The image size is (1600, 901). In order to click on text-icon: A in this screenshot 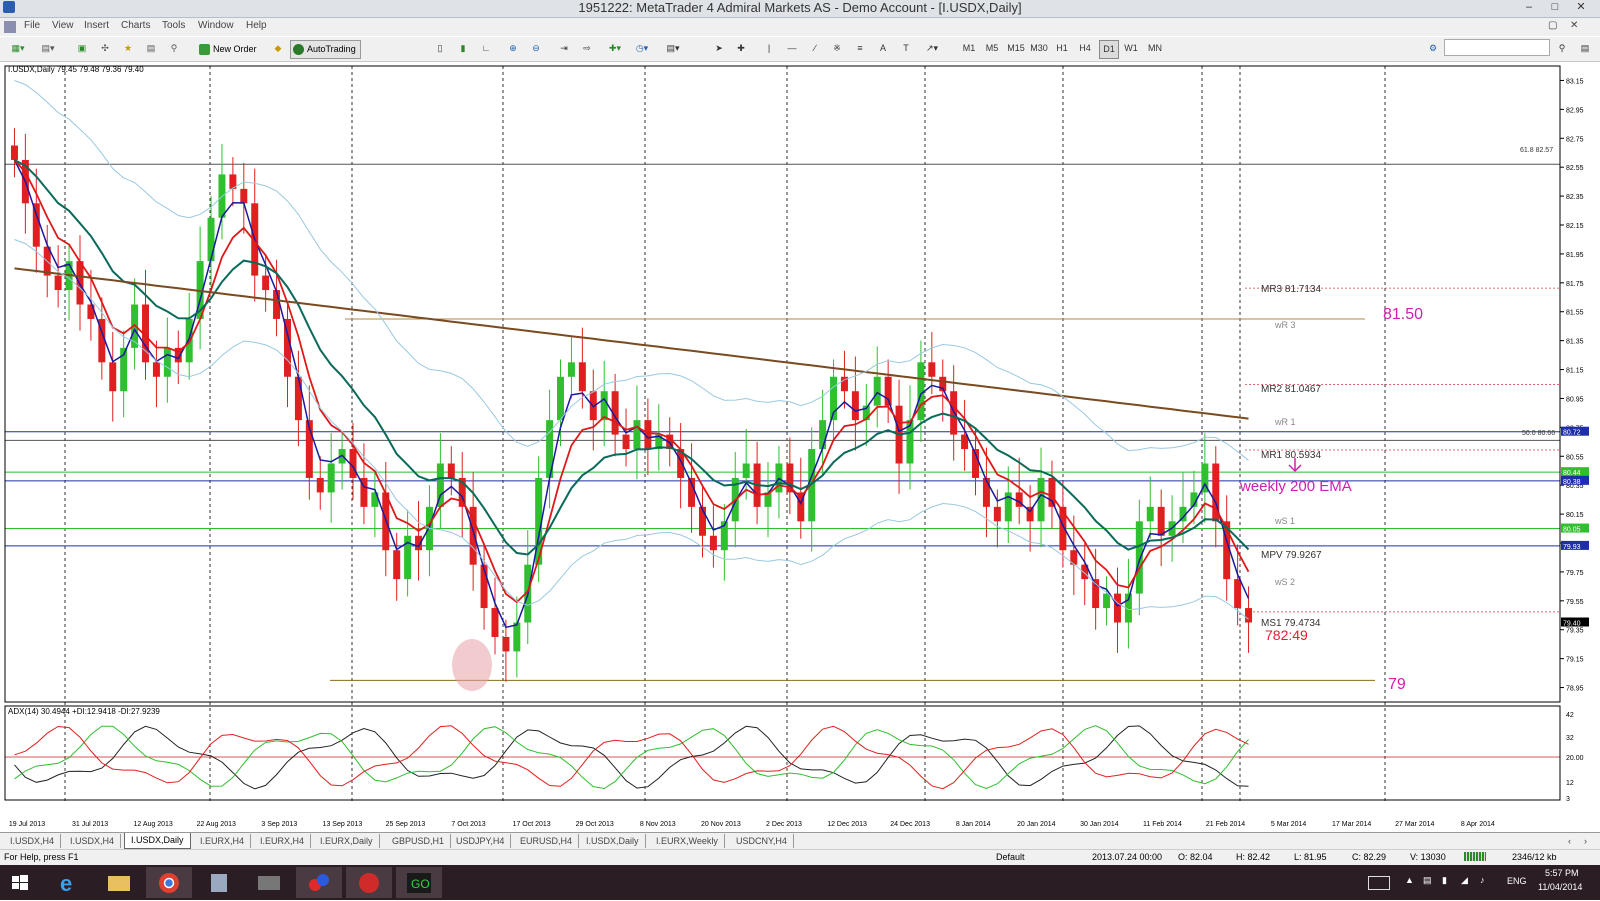, I will do `click(883, 48)`.